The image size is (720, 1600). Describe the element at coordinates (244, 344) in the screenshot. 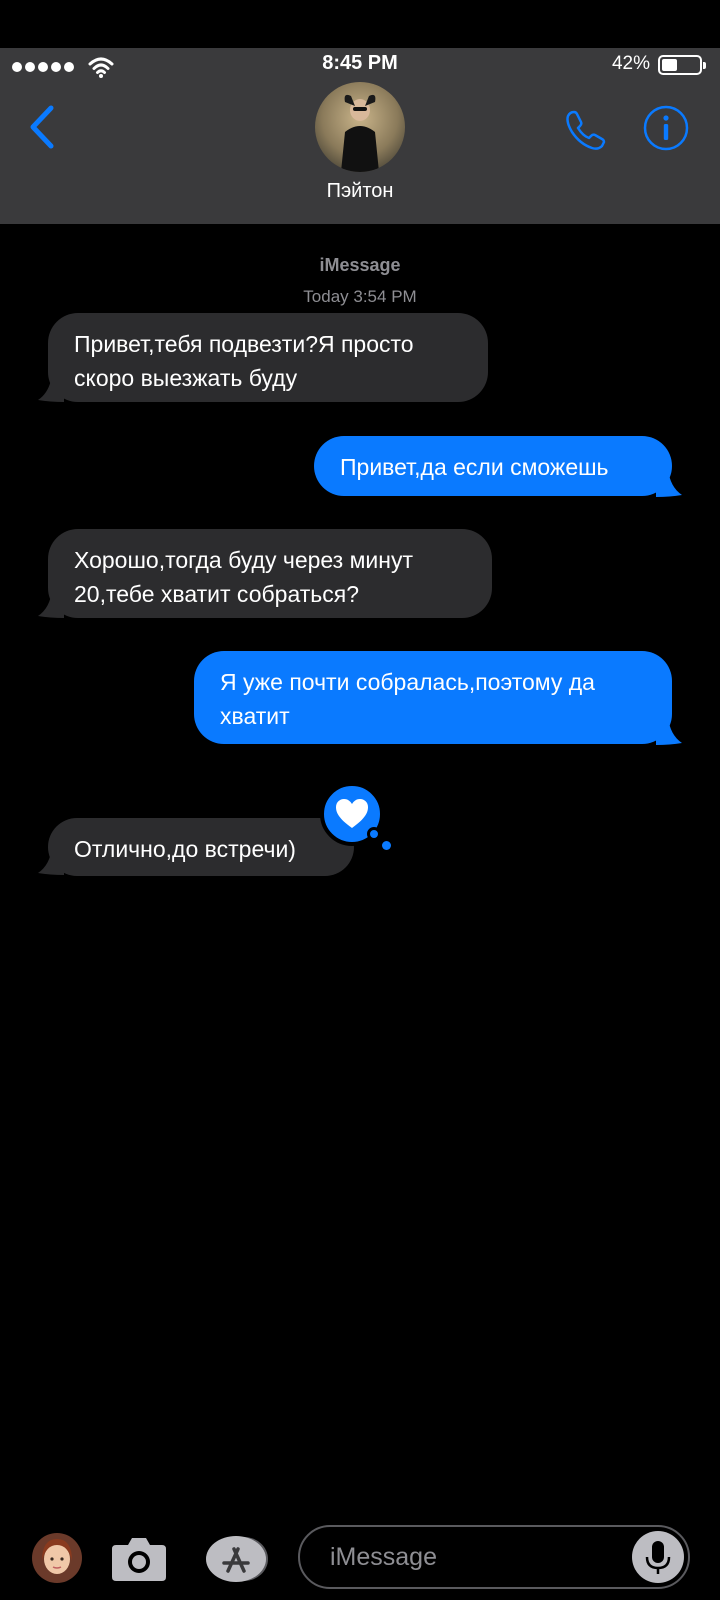

I see `message-line: Привет,тебя подвезти?Я просто` at that location.